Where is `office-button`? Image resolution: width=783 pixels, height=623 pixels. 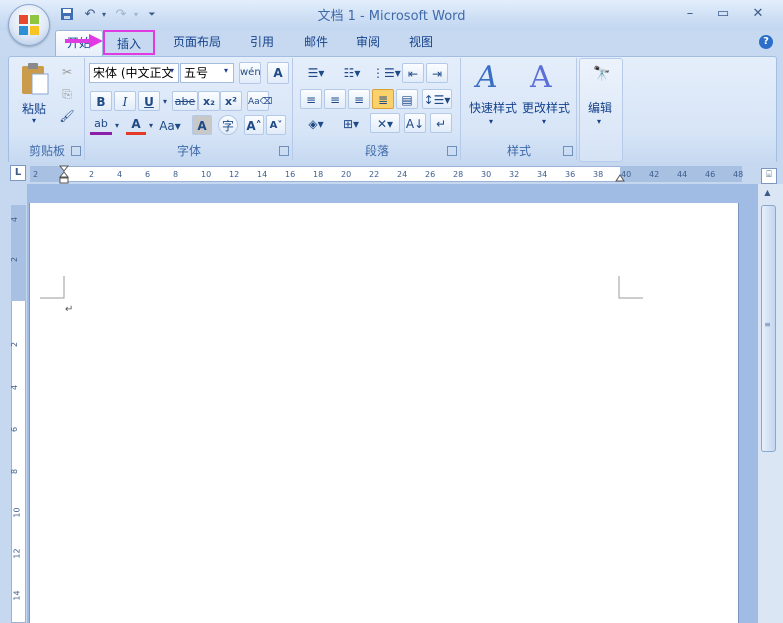
office-button is located at coordinates (29, 25).